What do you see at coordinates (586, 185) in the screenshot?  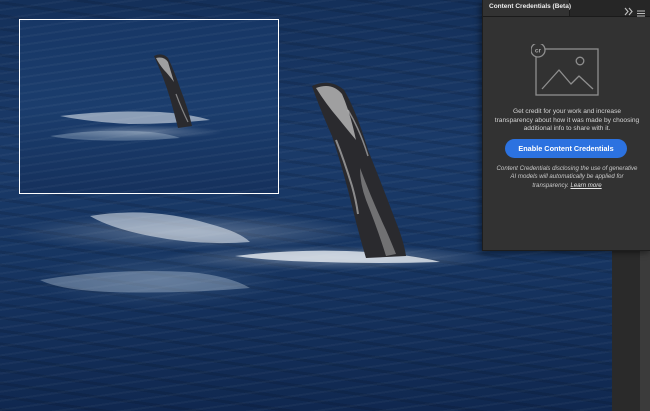 I see `learn-more-link: Learn more` at bounding box center [586, 185].